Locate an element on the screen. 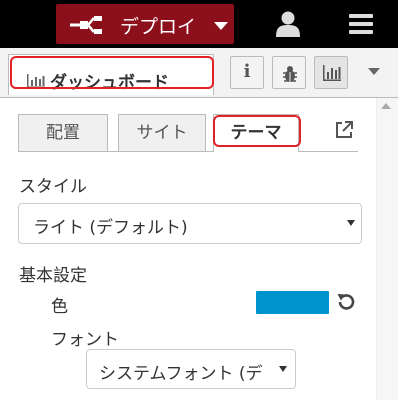 This screenshot has height=400, width=398. info-button: i is located at coordinates (247, 72).